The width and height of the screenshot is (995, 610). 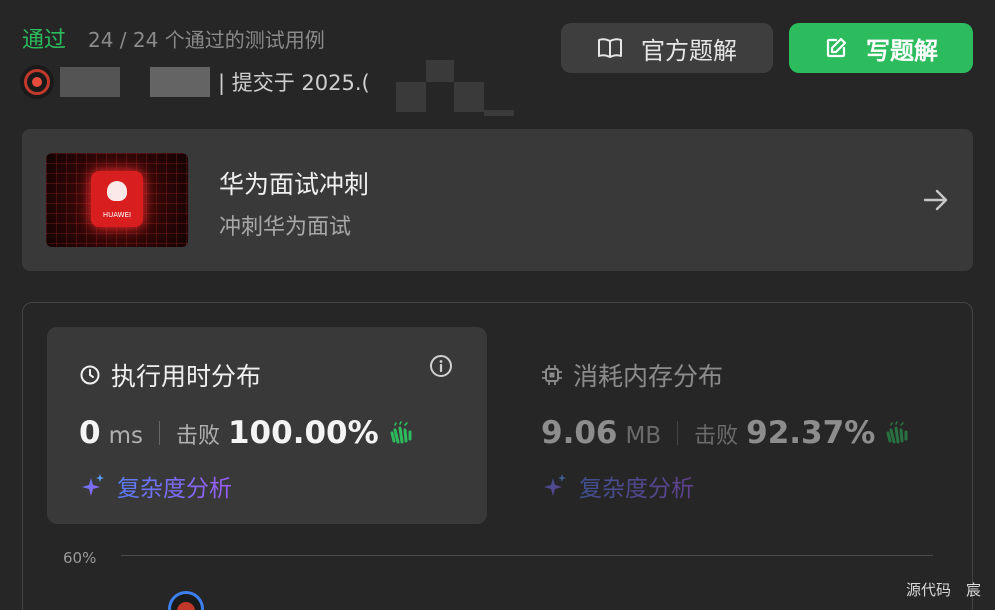 I want to click on arrow-right-icon, so click(x=935, y=200).